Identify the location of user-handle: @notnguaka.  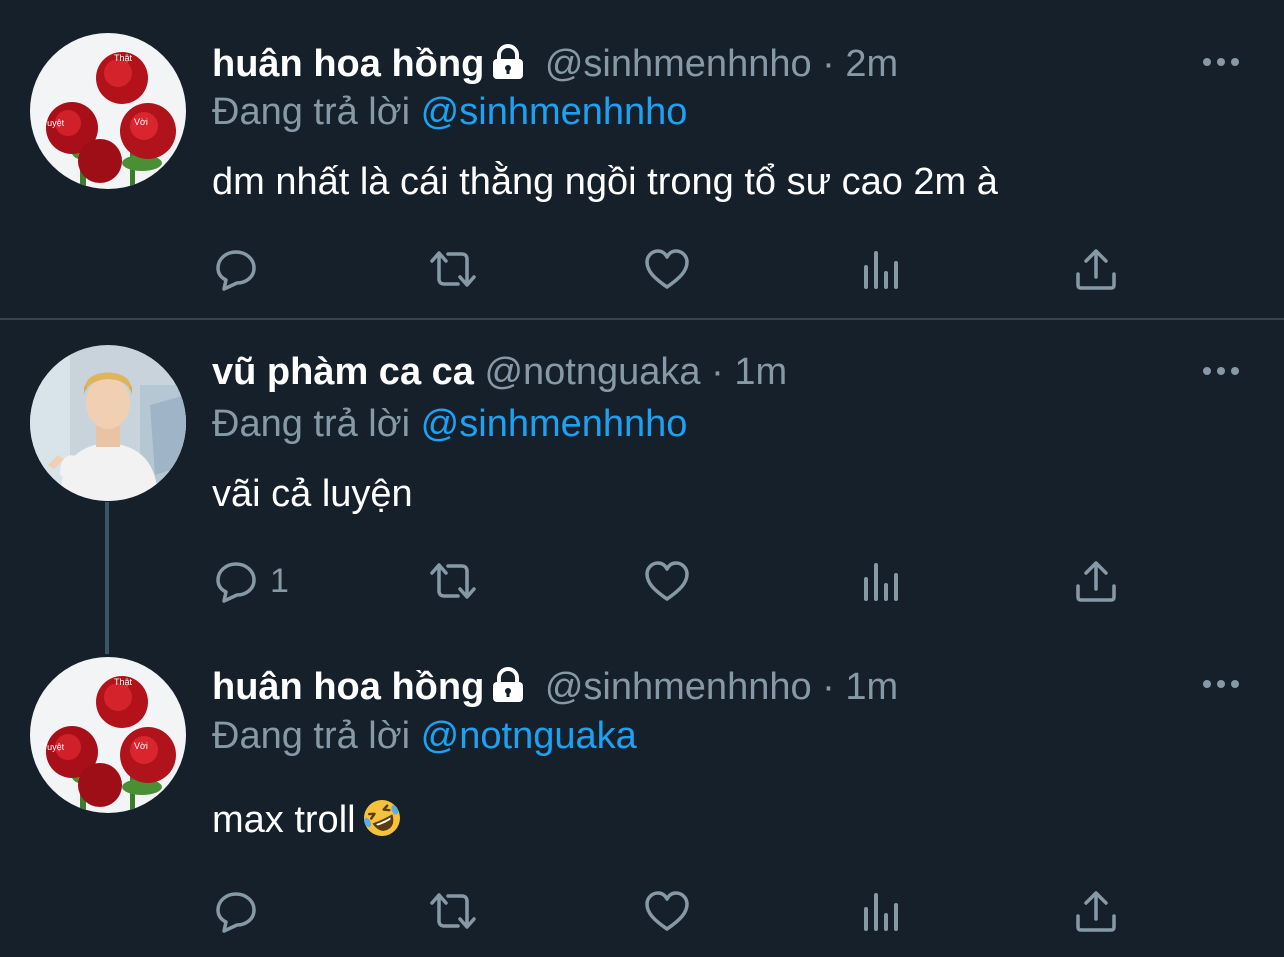
(592, 372).